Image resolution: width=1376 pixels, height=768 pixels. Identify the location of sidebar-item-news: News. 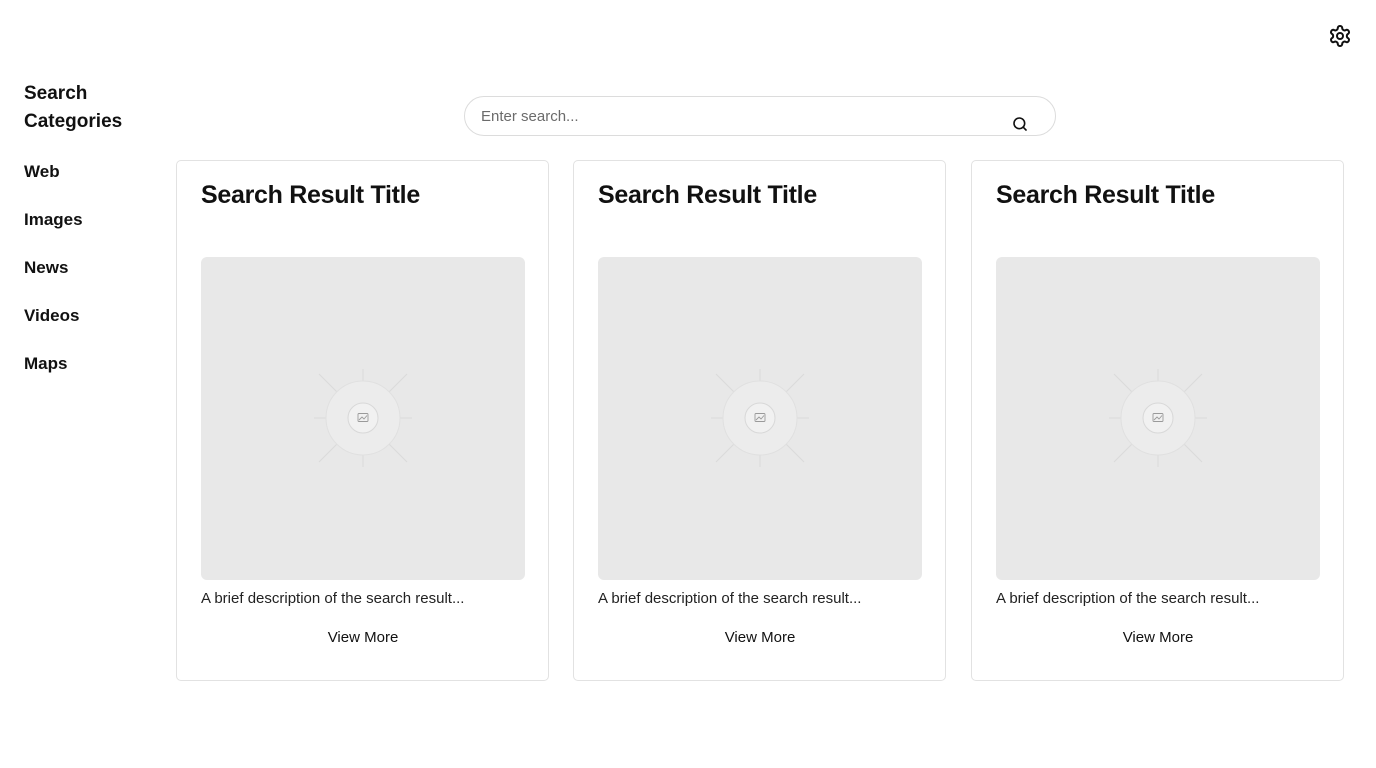
(94, 268).